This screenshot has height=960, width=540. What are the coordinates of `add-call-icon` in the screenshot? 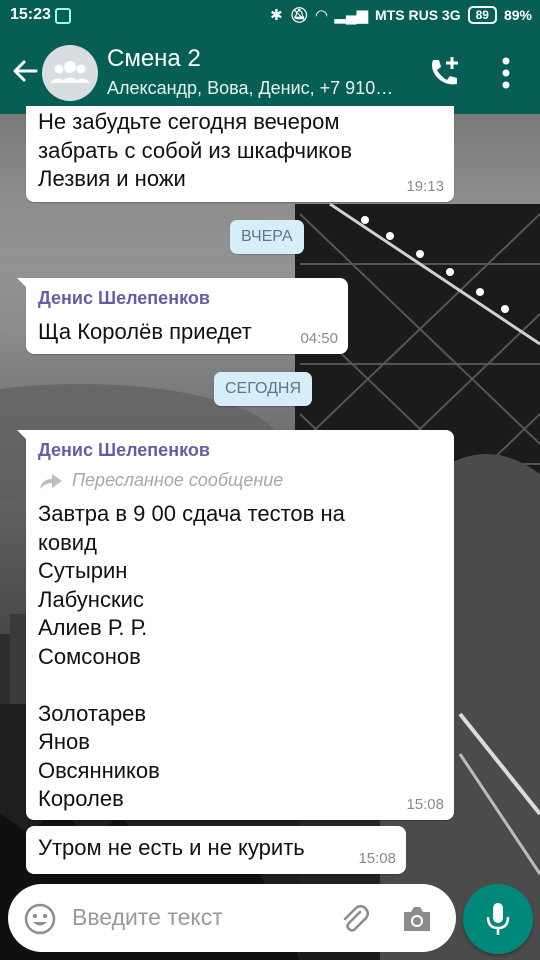 It's located at (444, 72).